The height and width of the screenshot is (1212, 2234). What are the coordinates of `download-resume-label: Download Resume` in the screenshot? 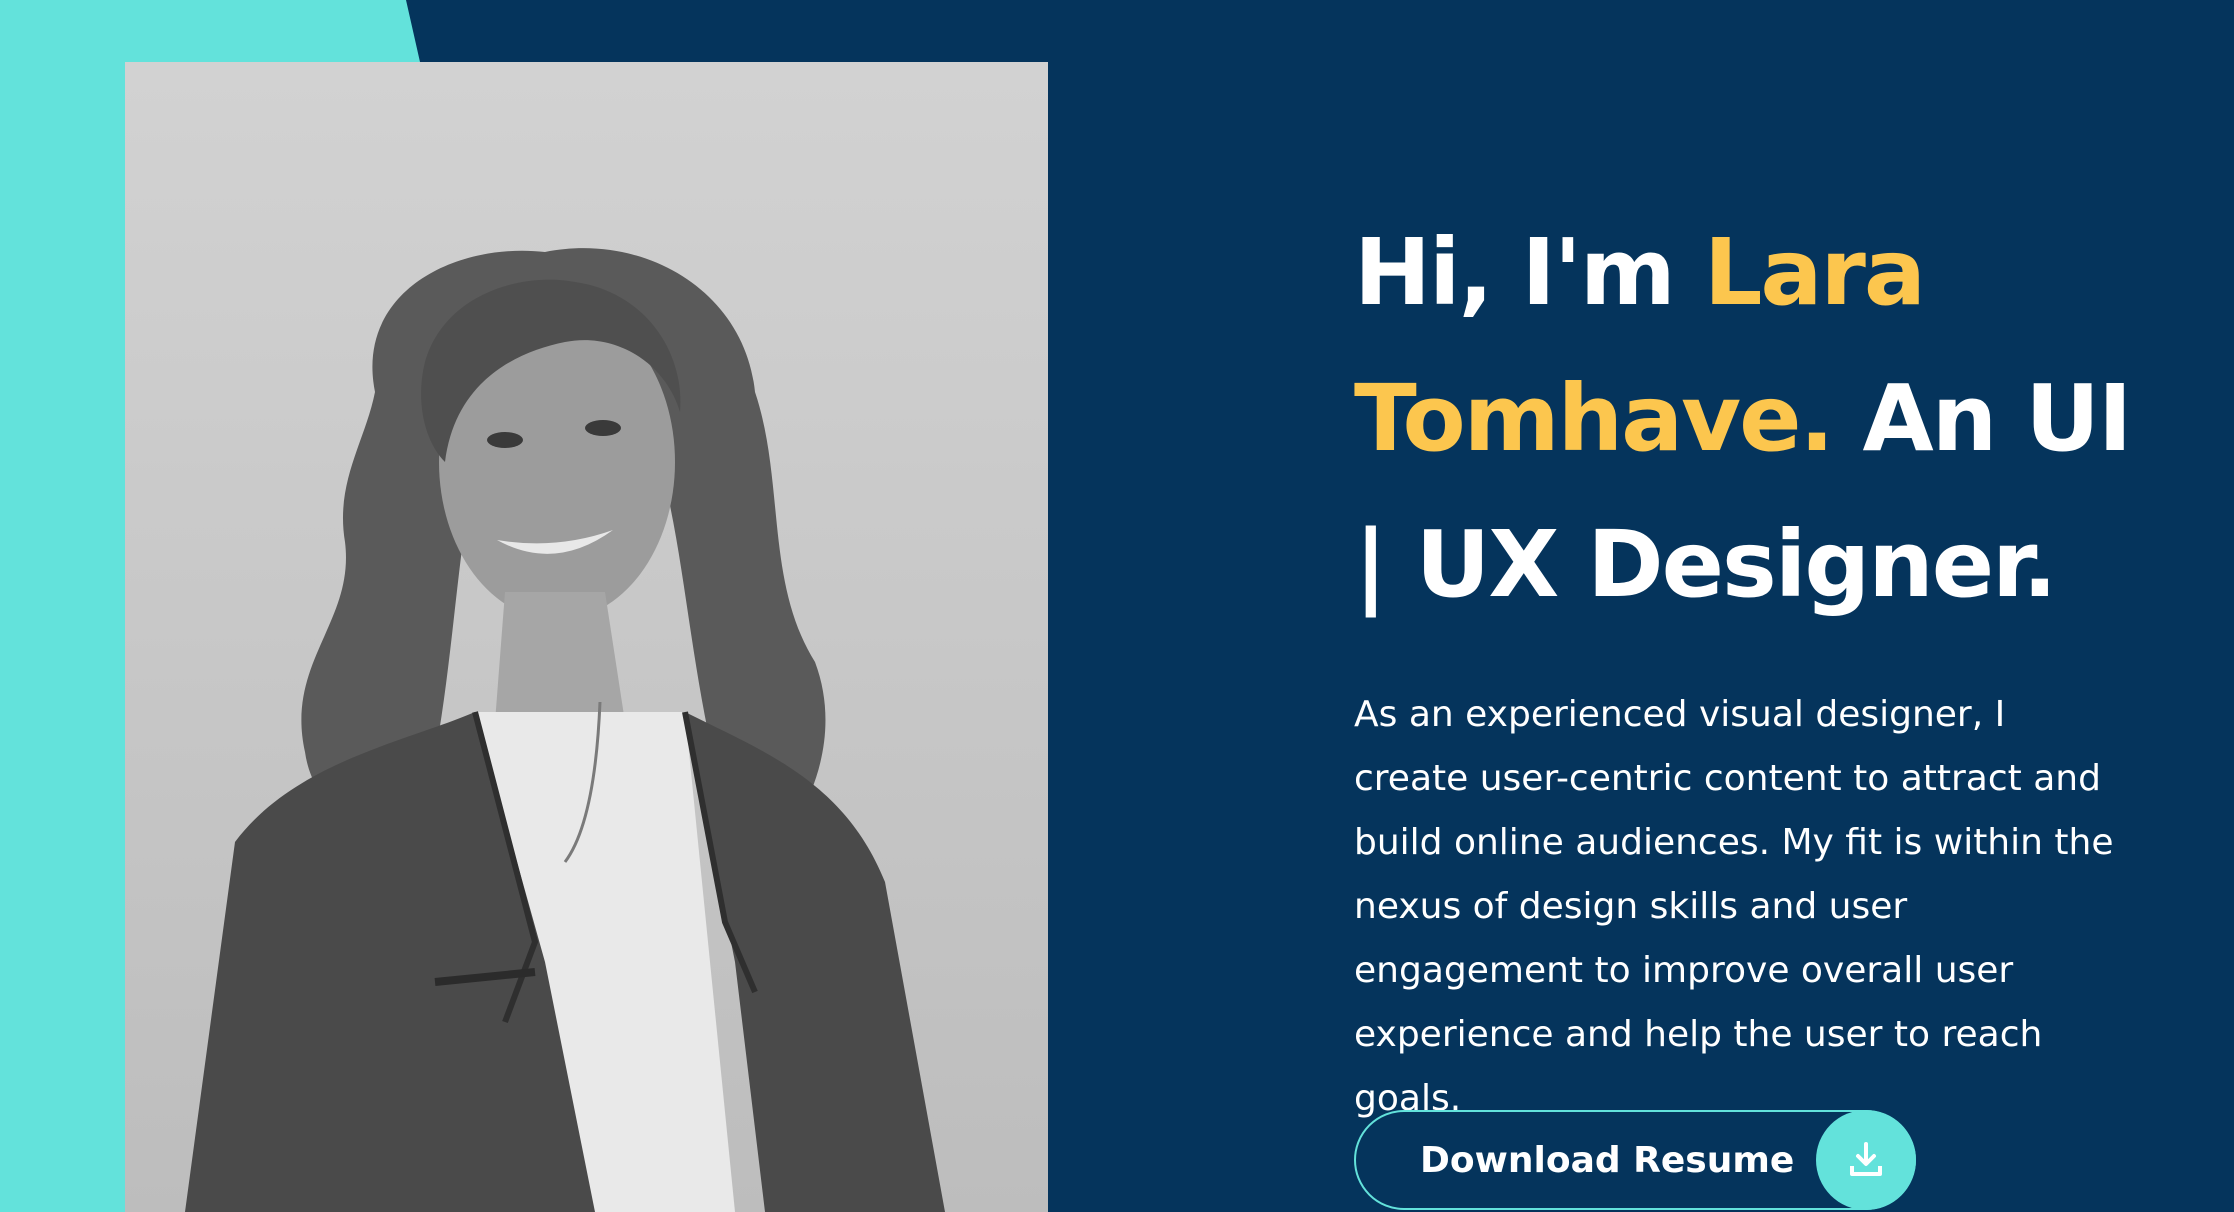 It's located at (1607, 1160).